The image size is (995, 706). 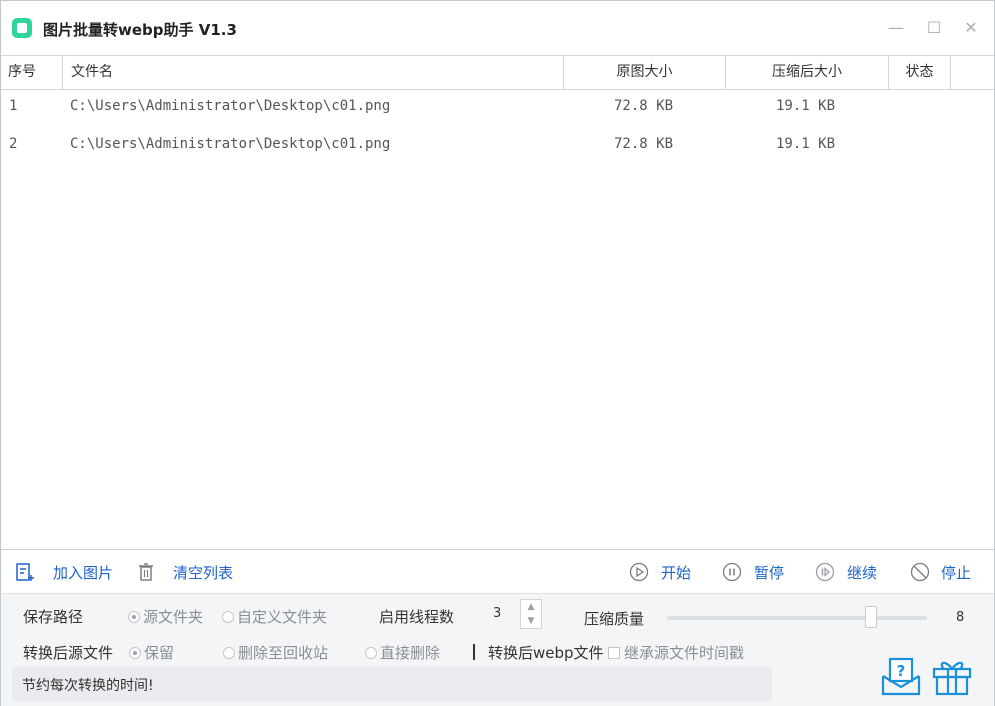 I want to click on column-header-original-size: 原图大小, so click(x=645, y=72).